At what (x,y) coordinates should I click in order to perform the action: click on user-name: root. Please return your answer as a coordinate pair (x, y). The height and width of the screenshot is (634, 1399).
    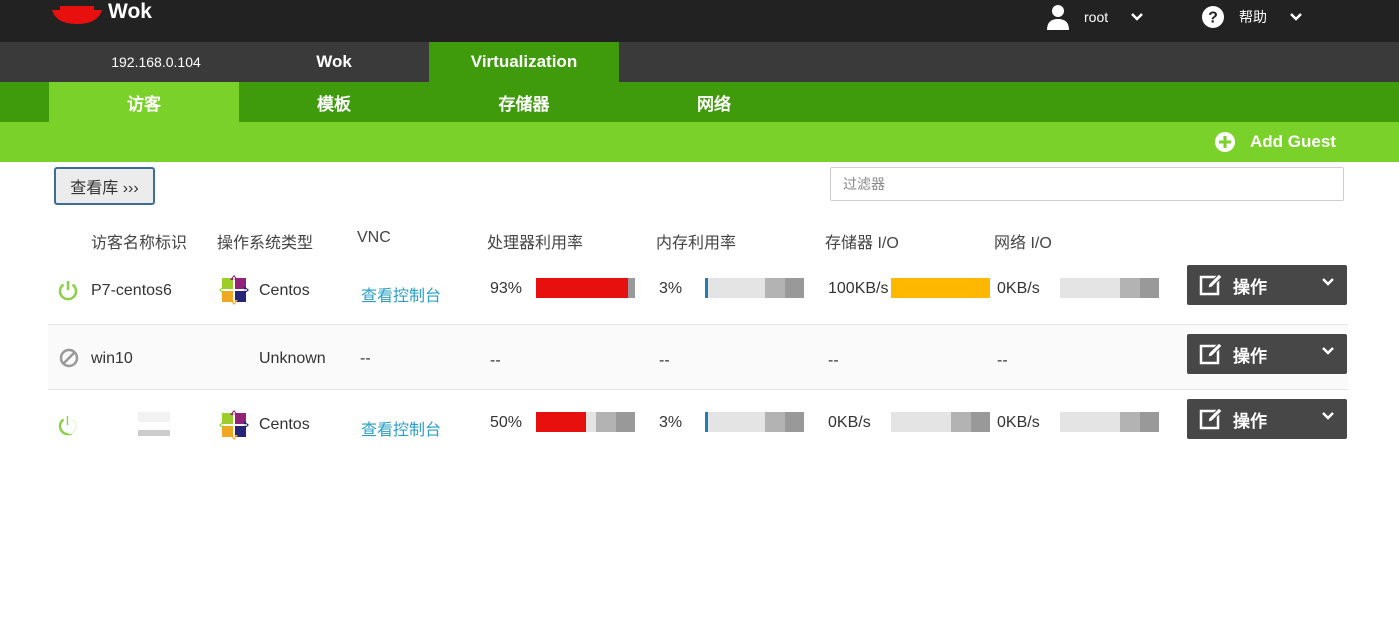
    Looking at the image, I should click on (1096, 17).